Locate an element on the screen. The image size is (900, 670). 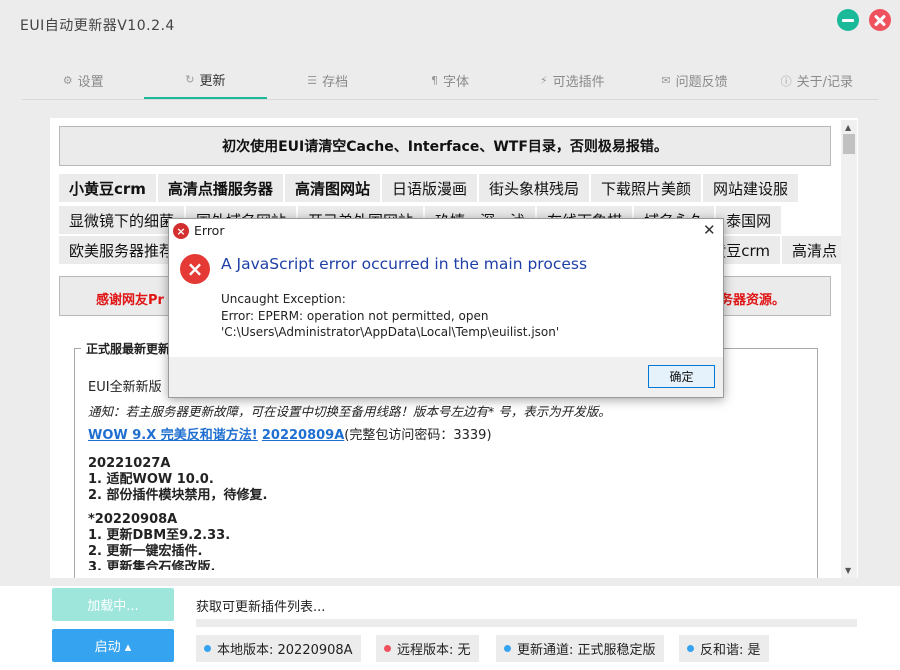
tab-settings: ⚙ 设置 is located at coordinates (83, 80).